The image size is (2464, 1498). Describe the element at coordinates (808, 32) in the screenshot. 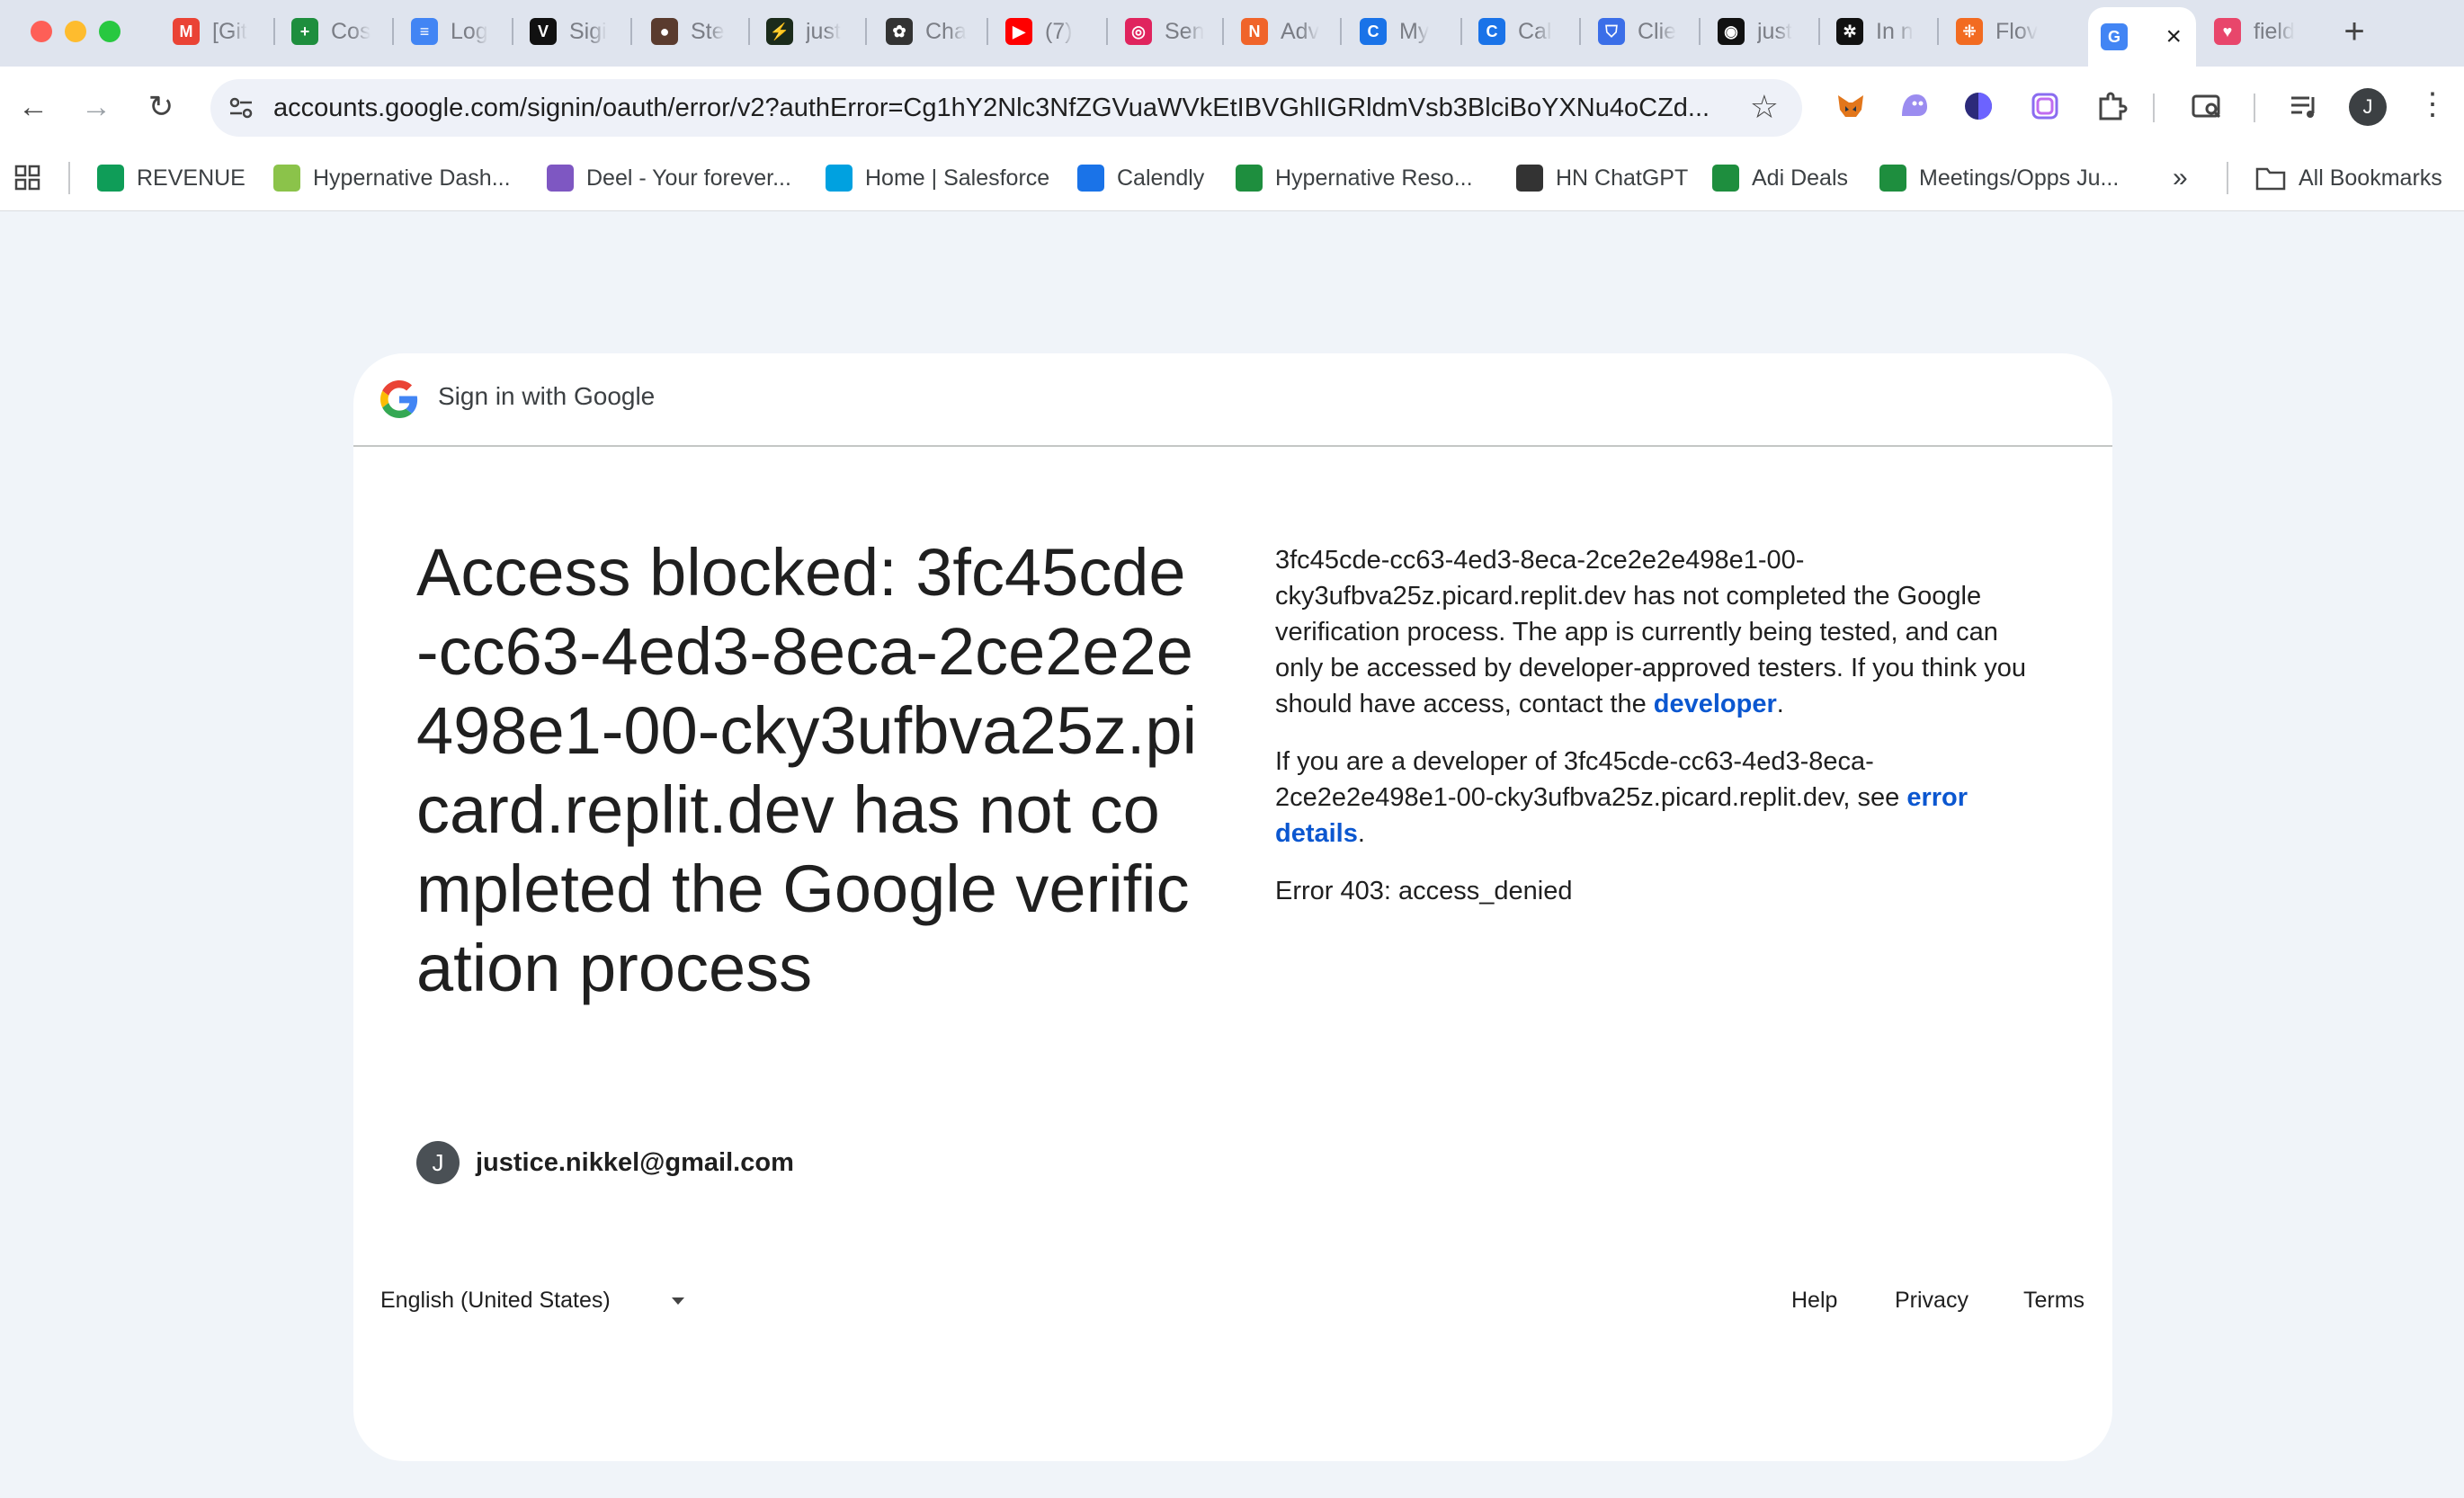

I see `browser-tab: ⚡ just` at that location.